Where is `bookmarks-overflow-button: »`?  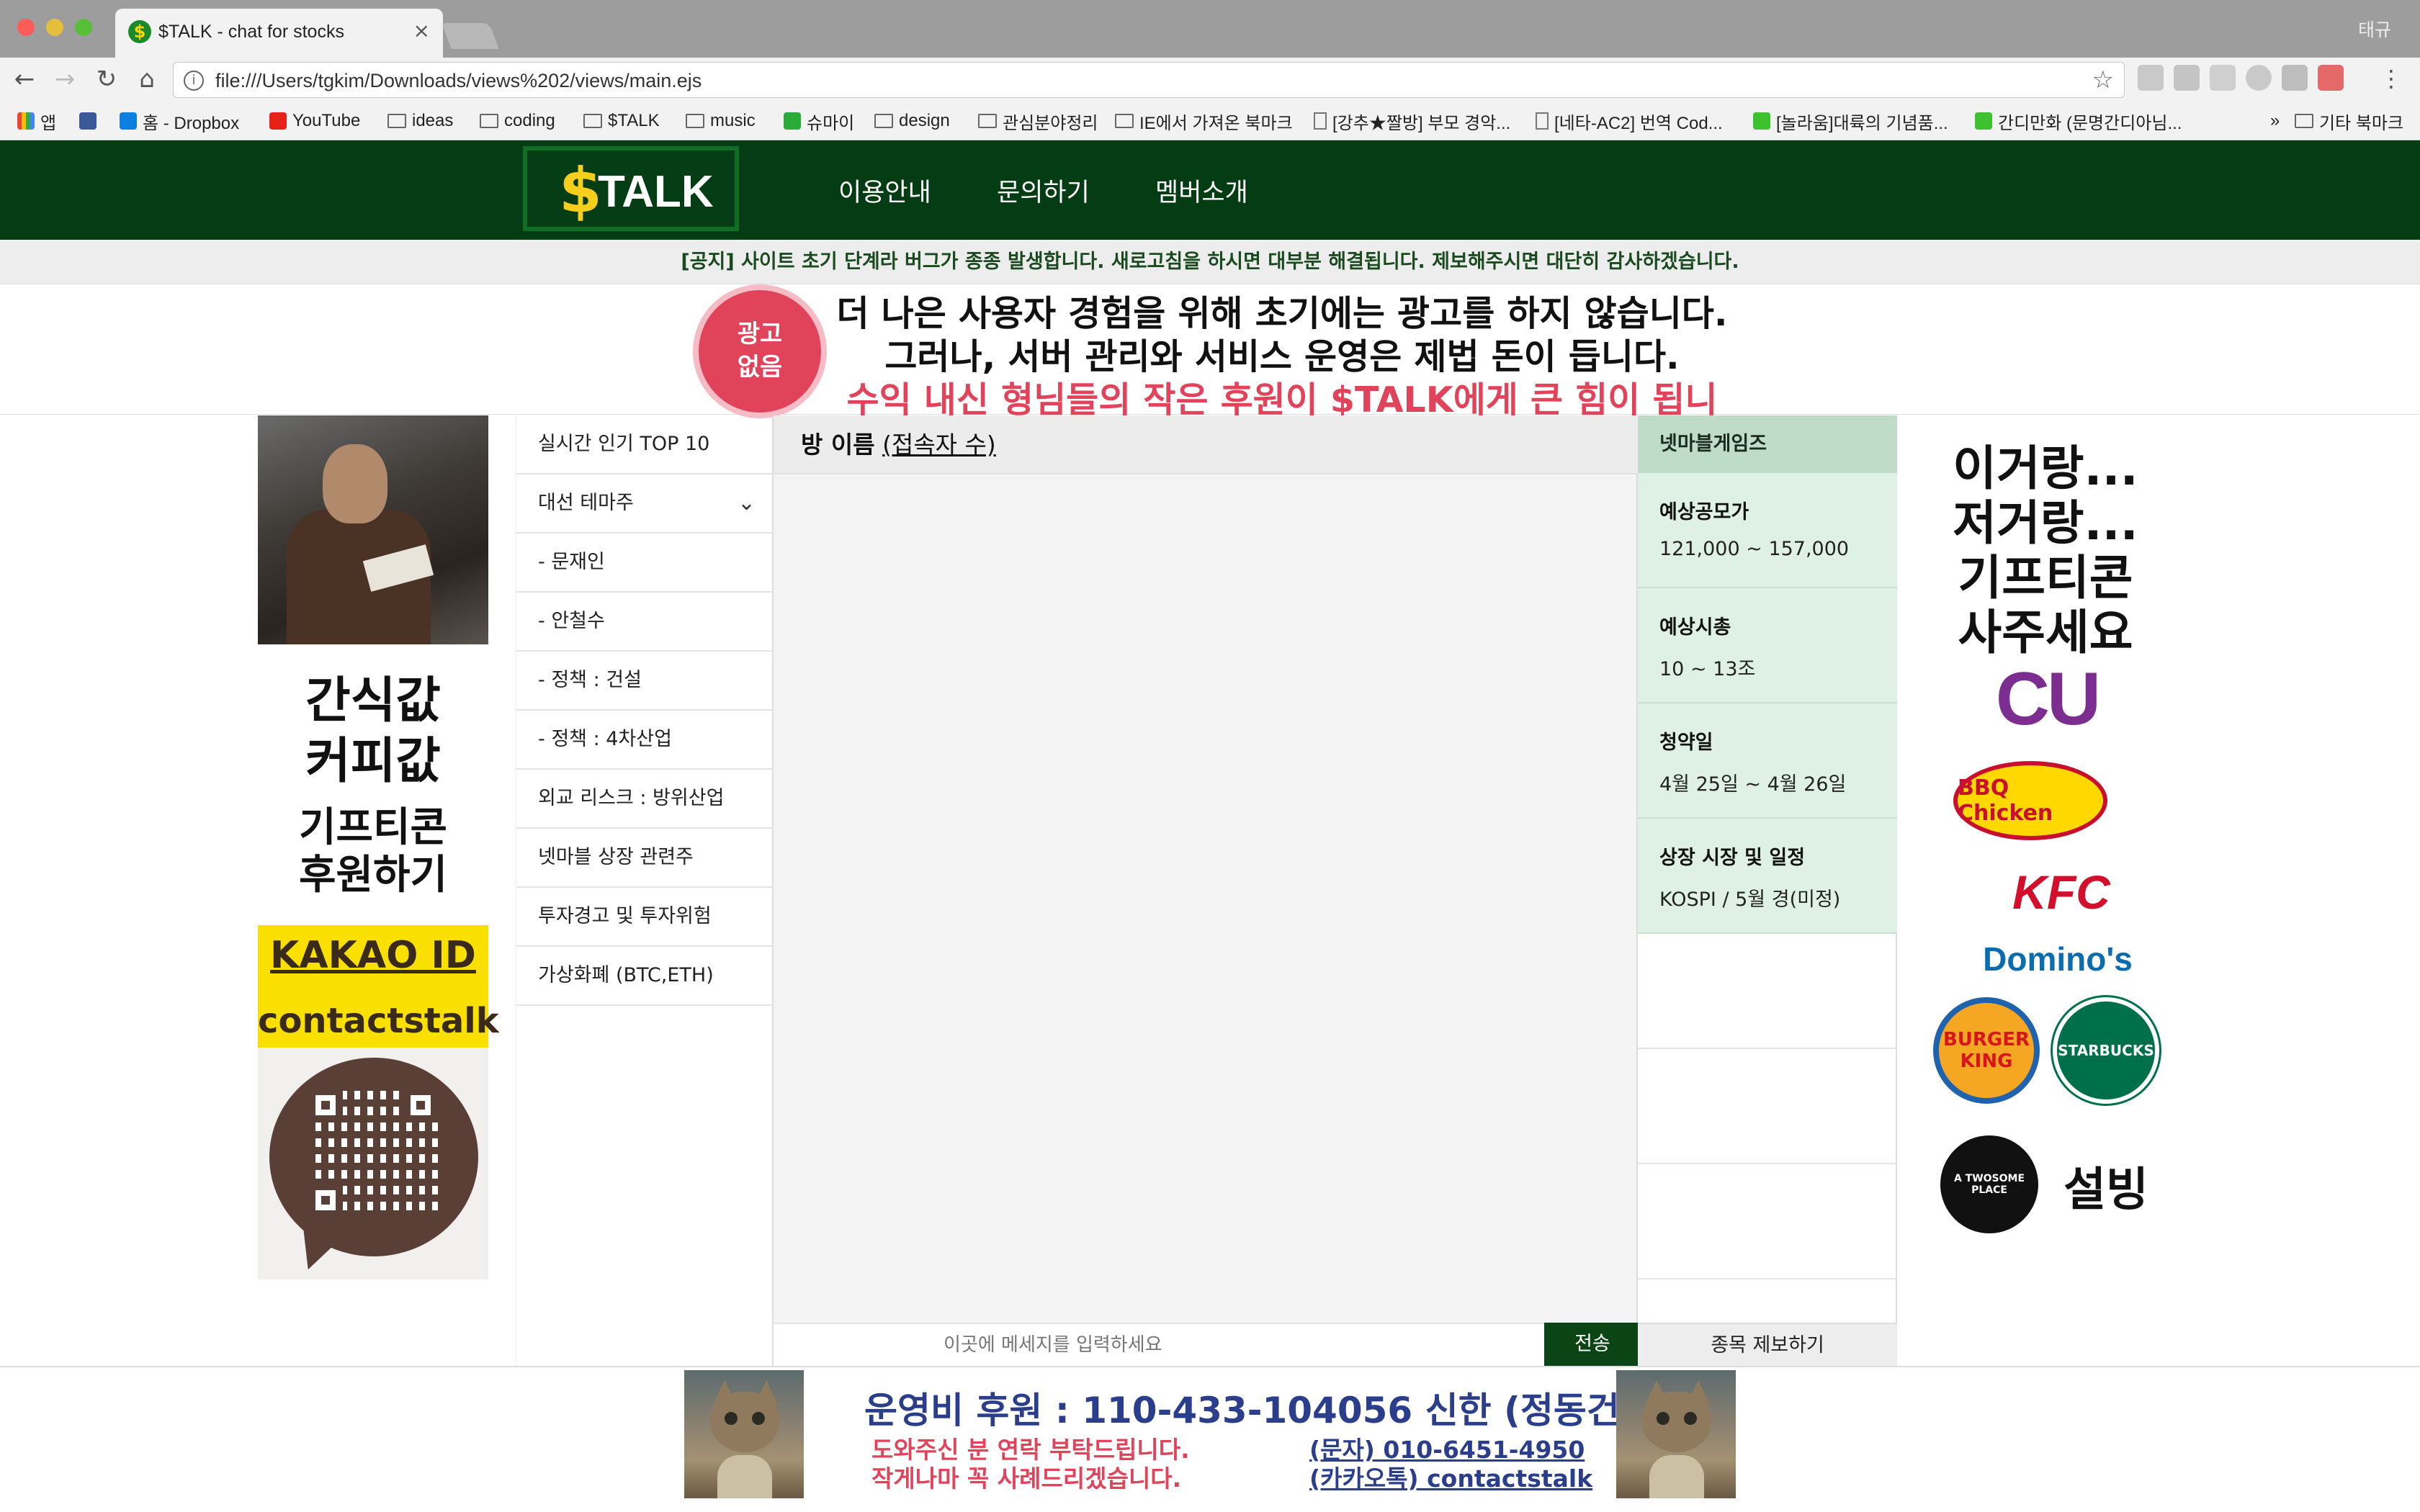
bookmarks-overflow-button: » is located at coordinates (2275, 121).